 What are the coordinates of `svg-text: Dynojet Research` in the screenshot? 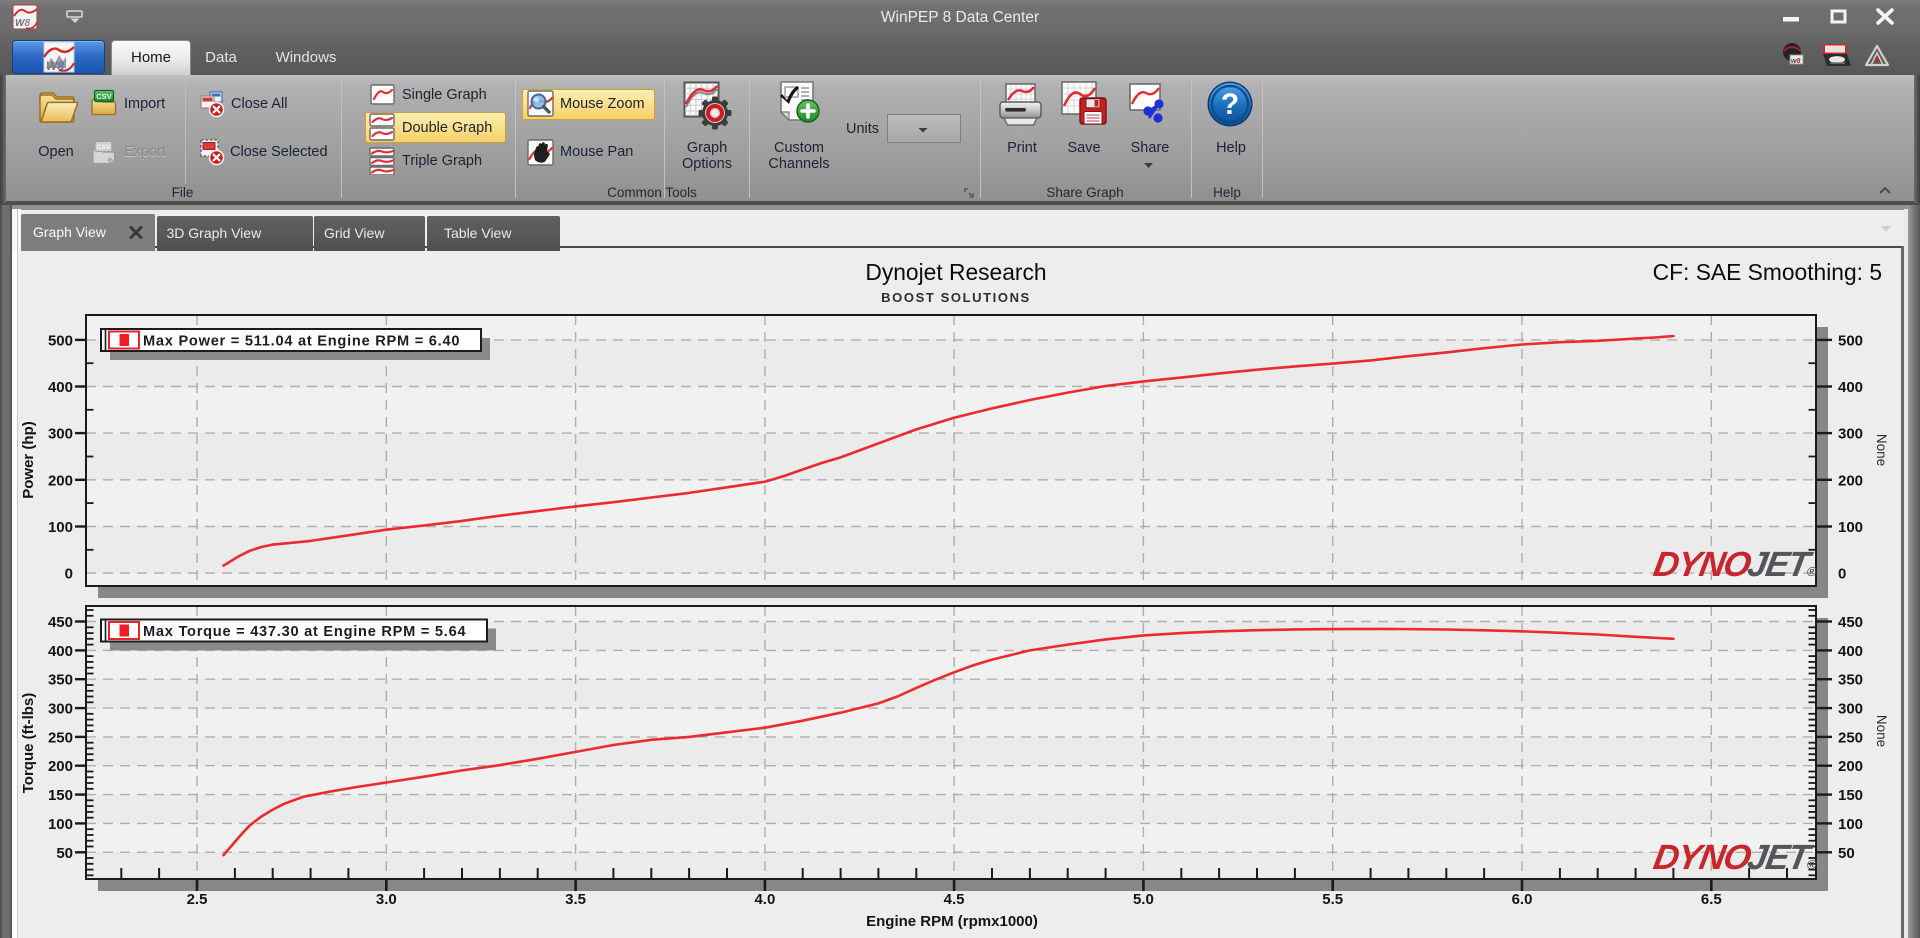 It's located at (955, 272).